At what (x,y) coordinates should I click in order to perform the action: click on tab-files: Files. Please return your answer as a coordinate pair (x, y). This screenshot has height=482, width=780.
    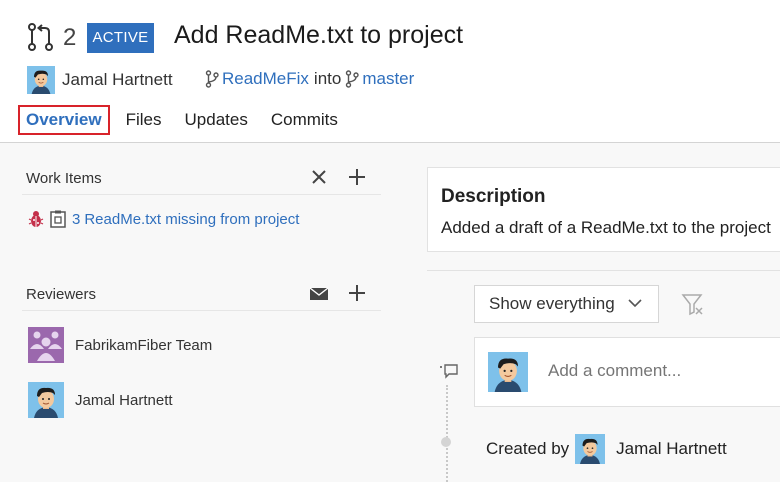
    Looking at the image, I should click on (144, 120).